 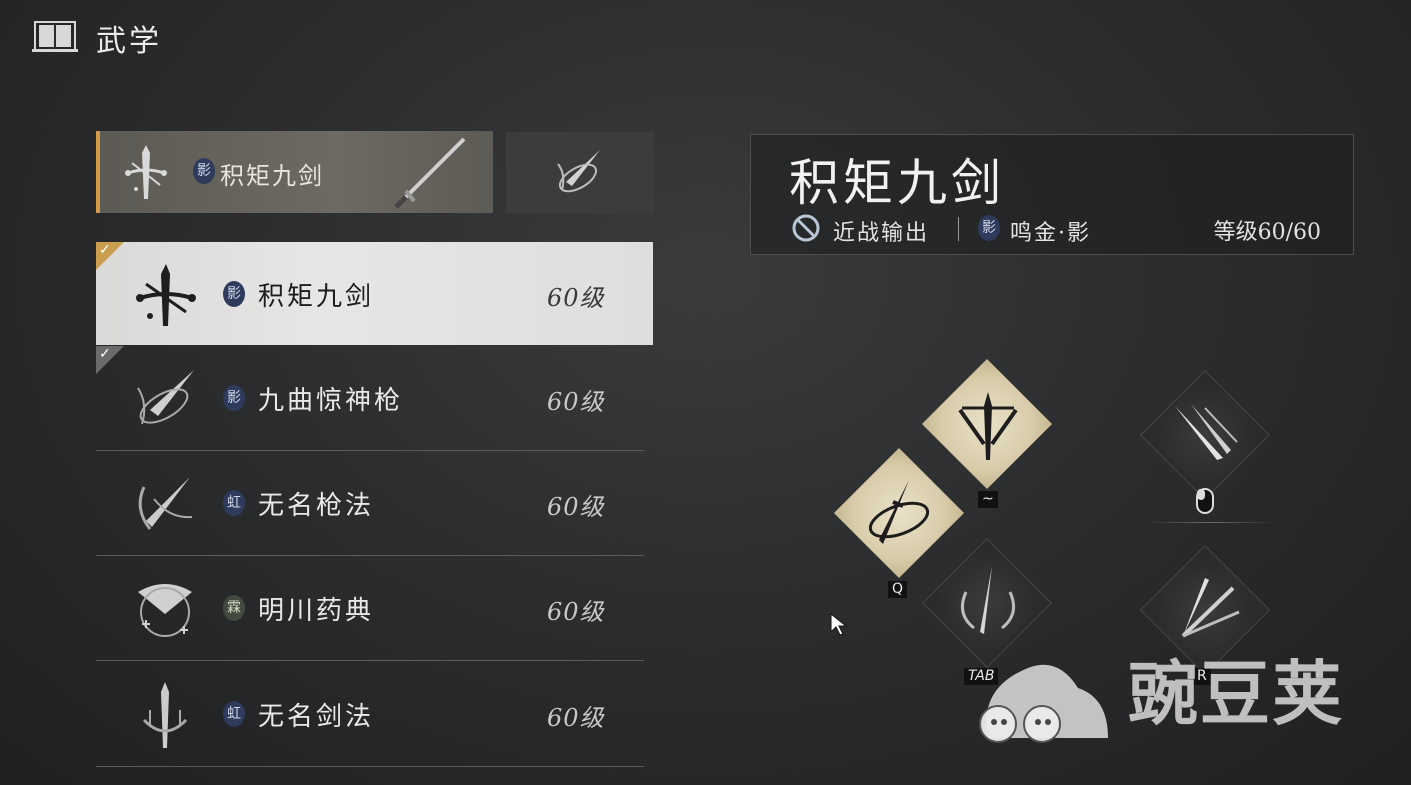 What do you see at coordinates (316, 611) in the screenshot?
I see `skill-name: 明川药典` at bounding box center [316, 611].